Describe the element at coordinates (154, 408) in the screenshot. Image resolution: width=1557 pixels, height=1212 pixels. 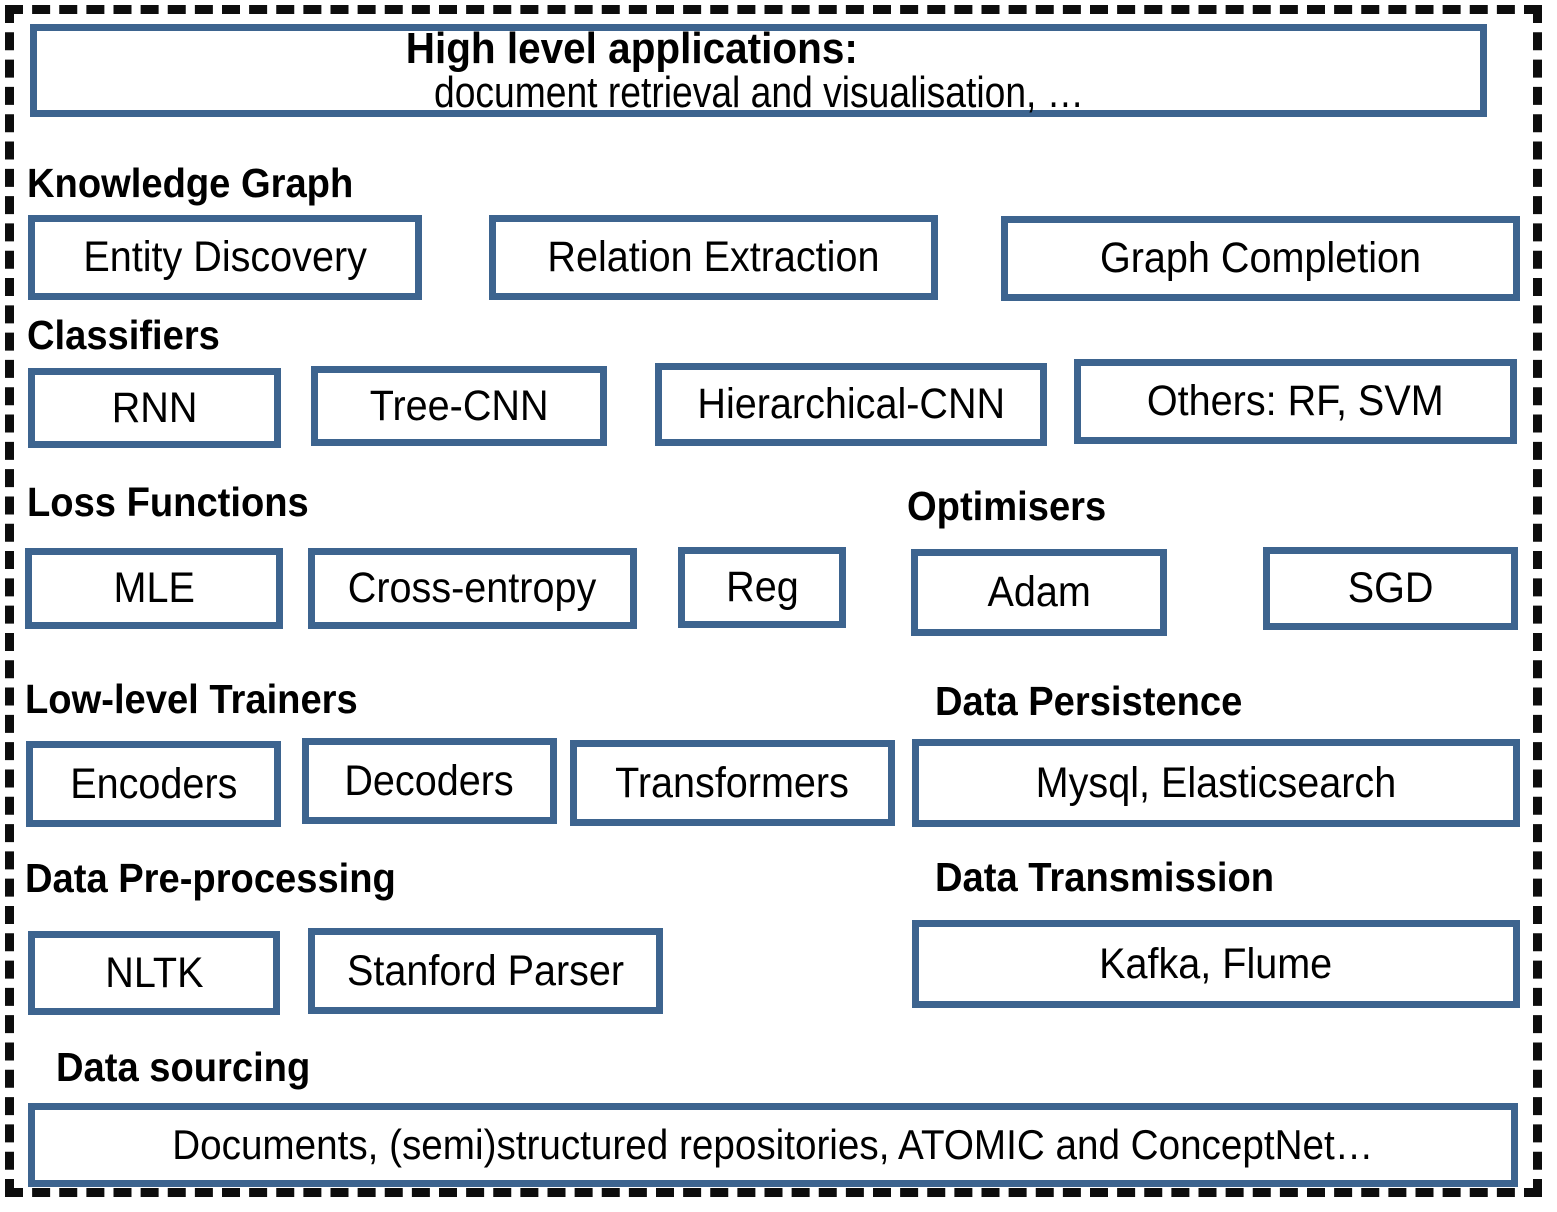
I see `box-rnn: RNN` at that location.